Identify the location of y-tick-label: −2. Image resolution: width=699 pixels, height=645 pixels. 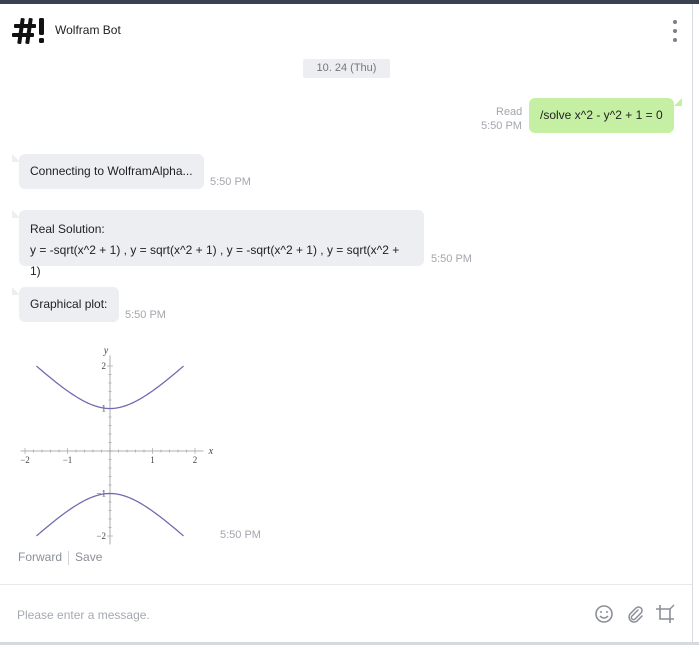
(101, 536).